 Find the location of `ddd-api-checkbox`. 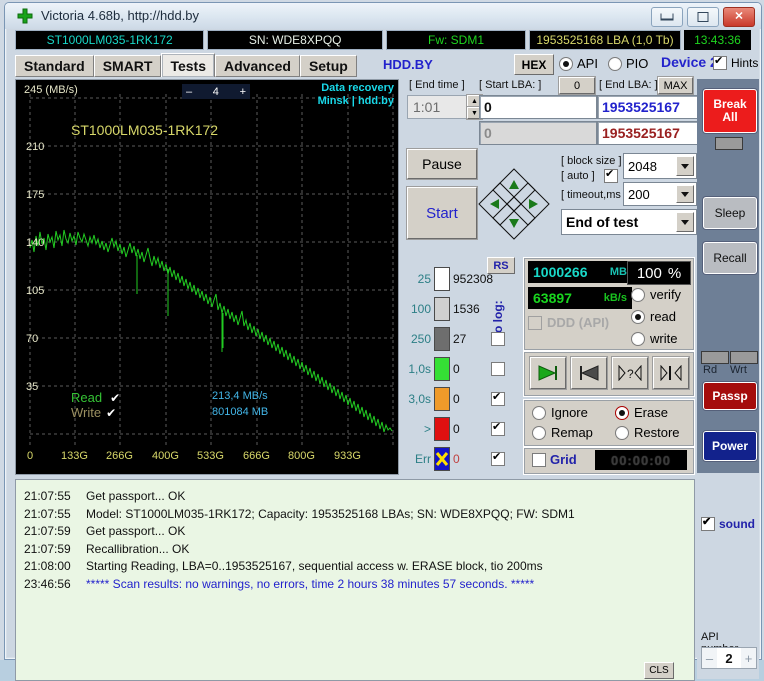

ddd-api-checkbox is located at coordinates (535, 322).